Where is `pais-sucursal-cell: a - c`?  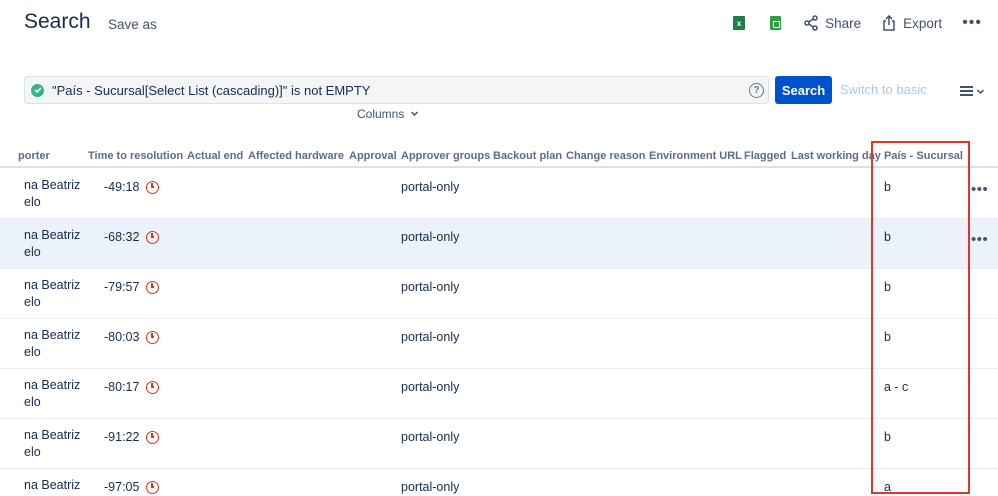 pais-sucursal-cell: a - c is located at coordinates (896, 387).